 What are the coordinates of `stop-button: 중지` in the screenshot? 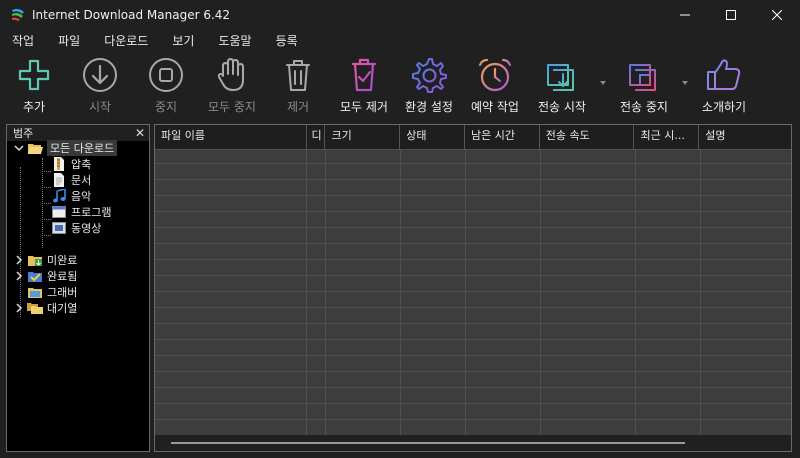 It's located at (166, 88).